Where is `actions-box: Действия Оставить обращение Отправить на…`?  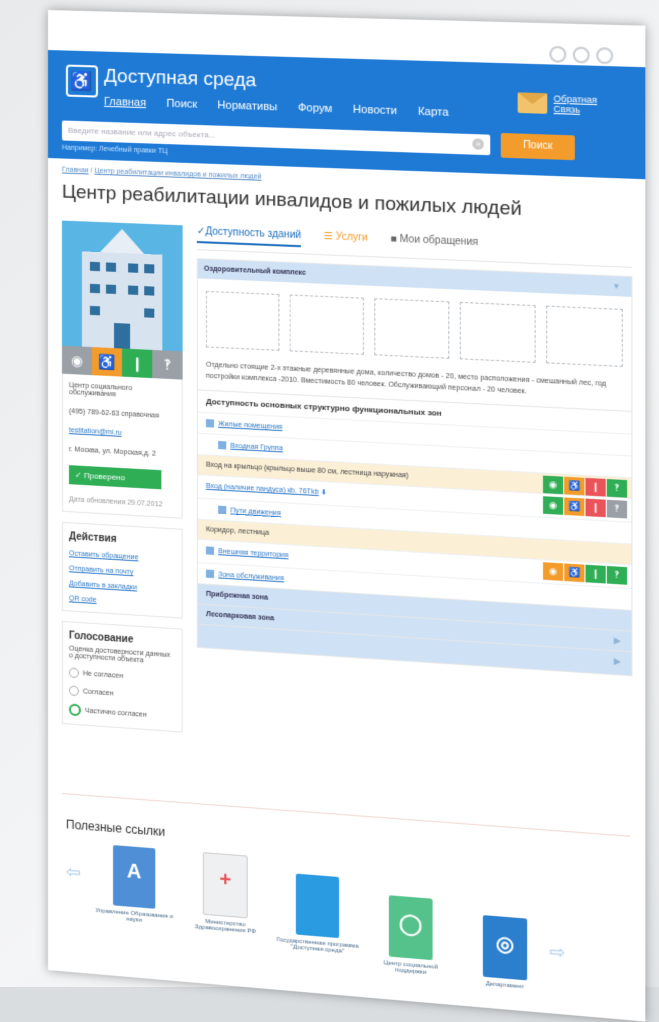
actions-box: Действия Оставить обращение Отправить на… is located at coordinates (122, 570).